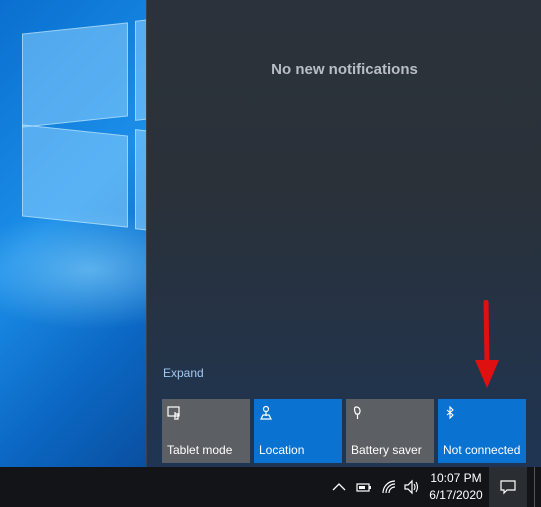  I want to click on wifi-icon, so click(389, 487).